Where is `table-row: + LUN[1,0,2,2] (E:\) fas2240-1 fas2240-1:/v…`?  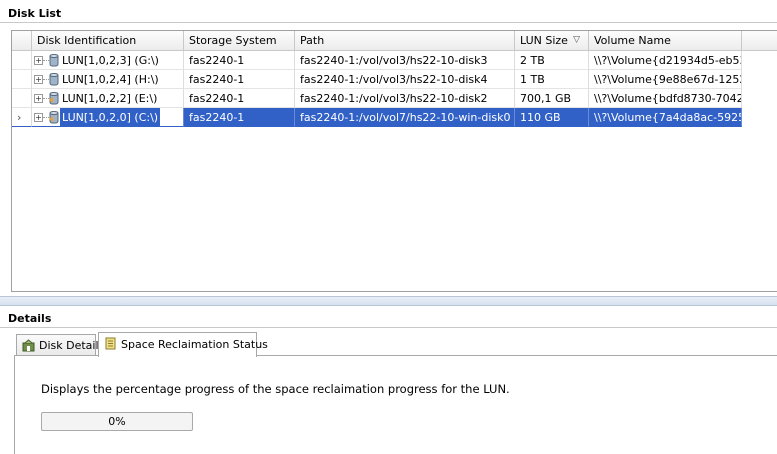 table-row: + LUN[1,0,2,2] (E:\) fas2240-1 fas2240-1:/v… is located at coordinates (394, 98).